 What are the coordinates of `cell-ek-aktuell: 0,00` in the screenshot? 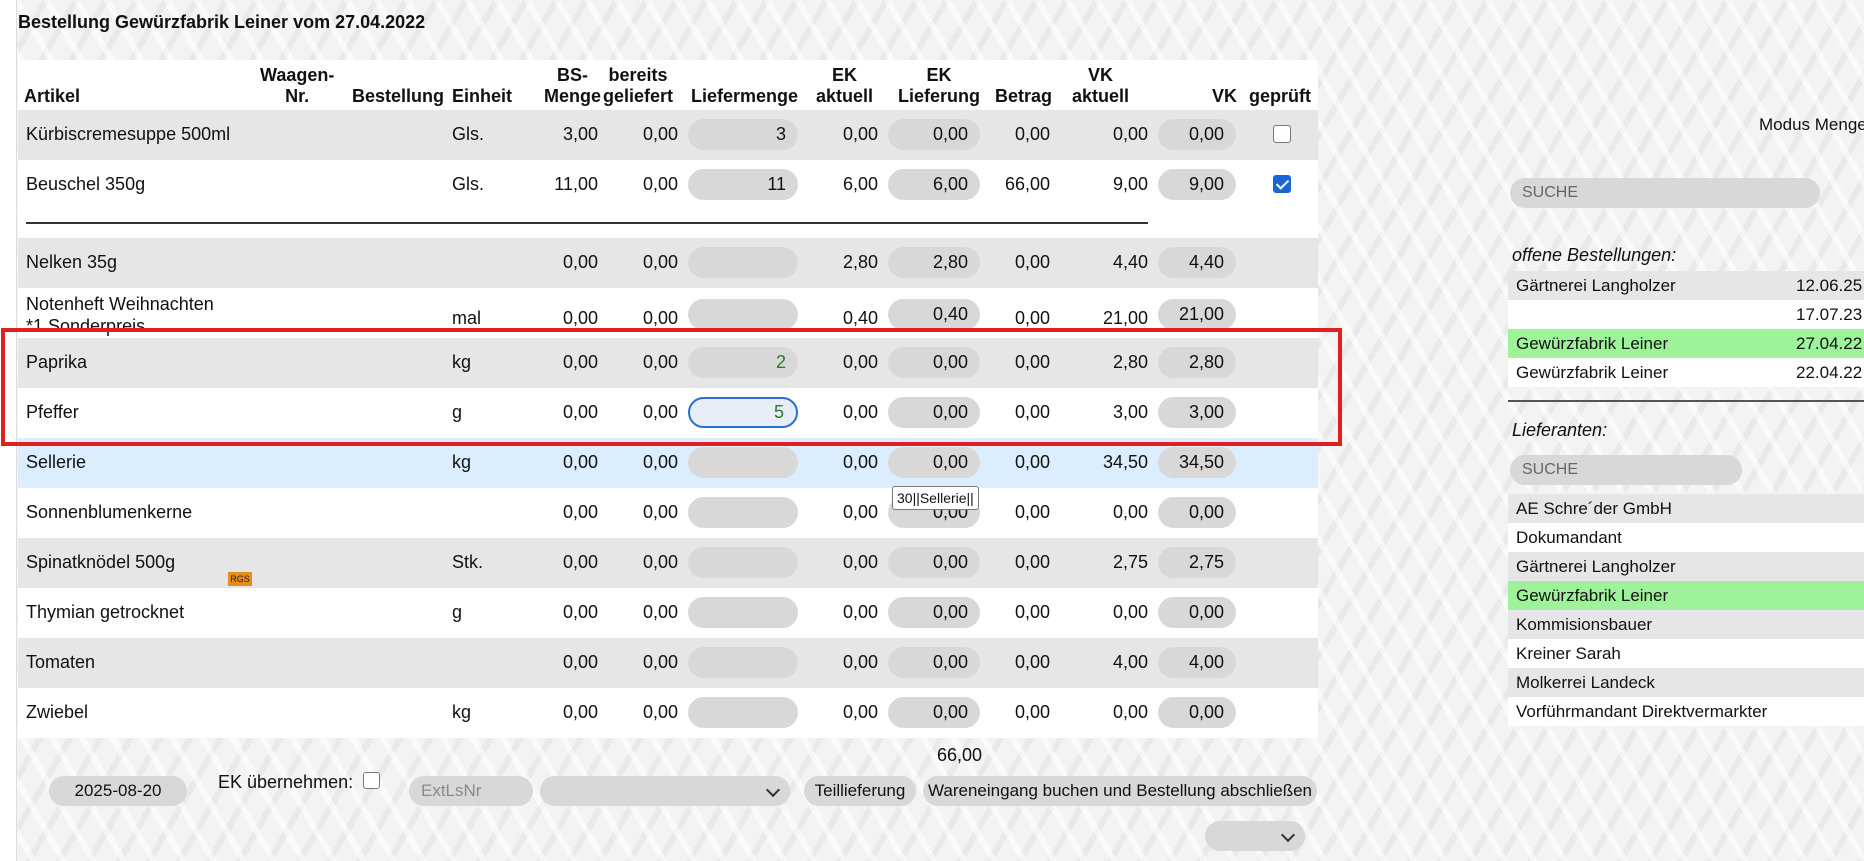 It's located at (860, 662).